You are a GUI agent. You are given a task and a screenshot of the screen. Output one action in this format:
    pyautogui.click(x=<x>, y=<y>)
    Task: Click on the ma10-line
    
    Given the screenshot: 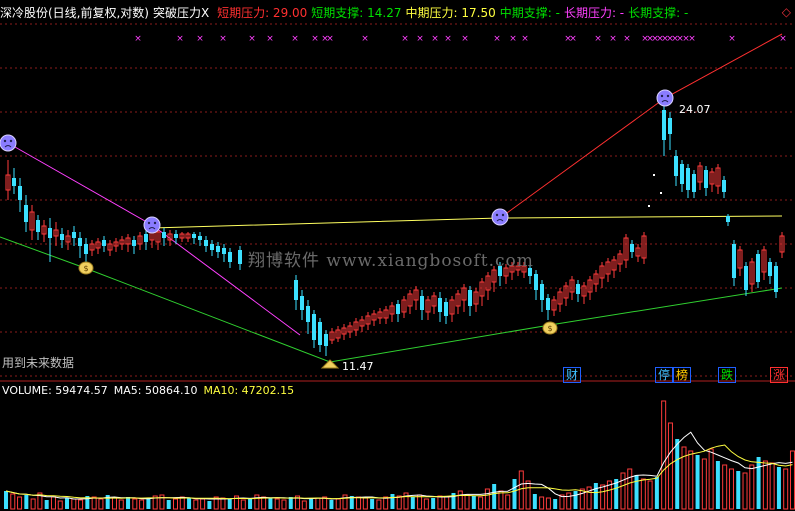 What is the action you would take?
    pyautogui.click(x=399, y=472)
    